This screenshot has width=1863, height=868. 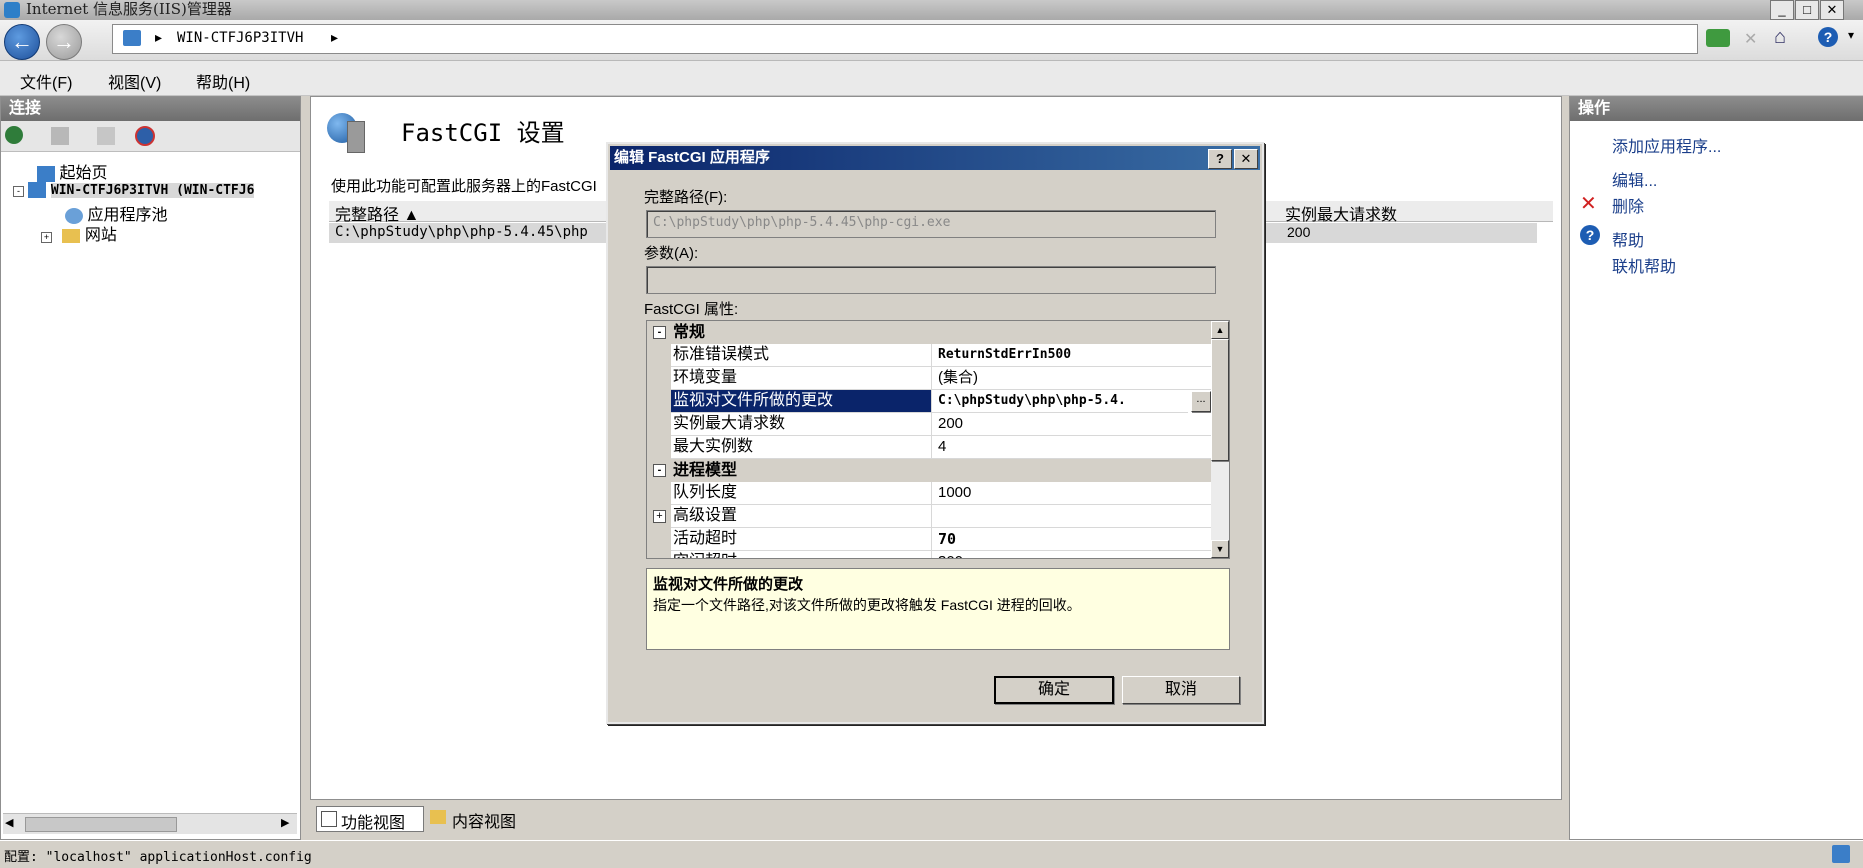 I want to click on close-button: ✕, so click(x=1832, y=10).